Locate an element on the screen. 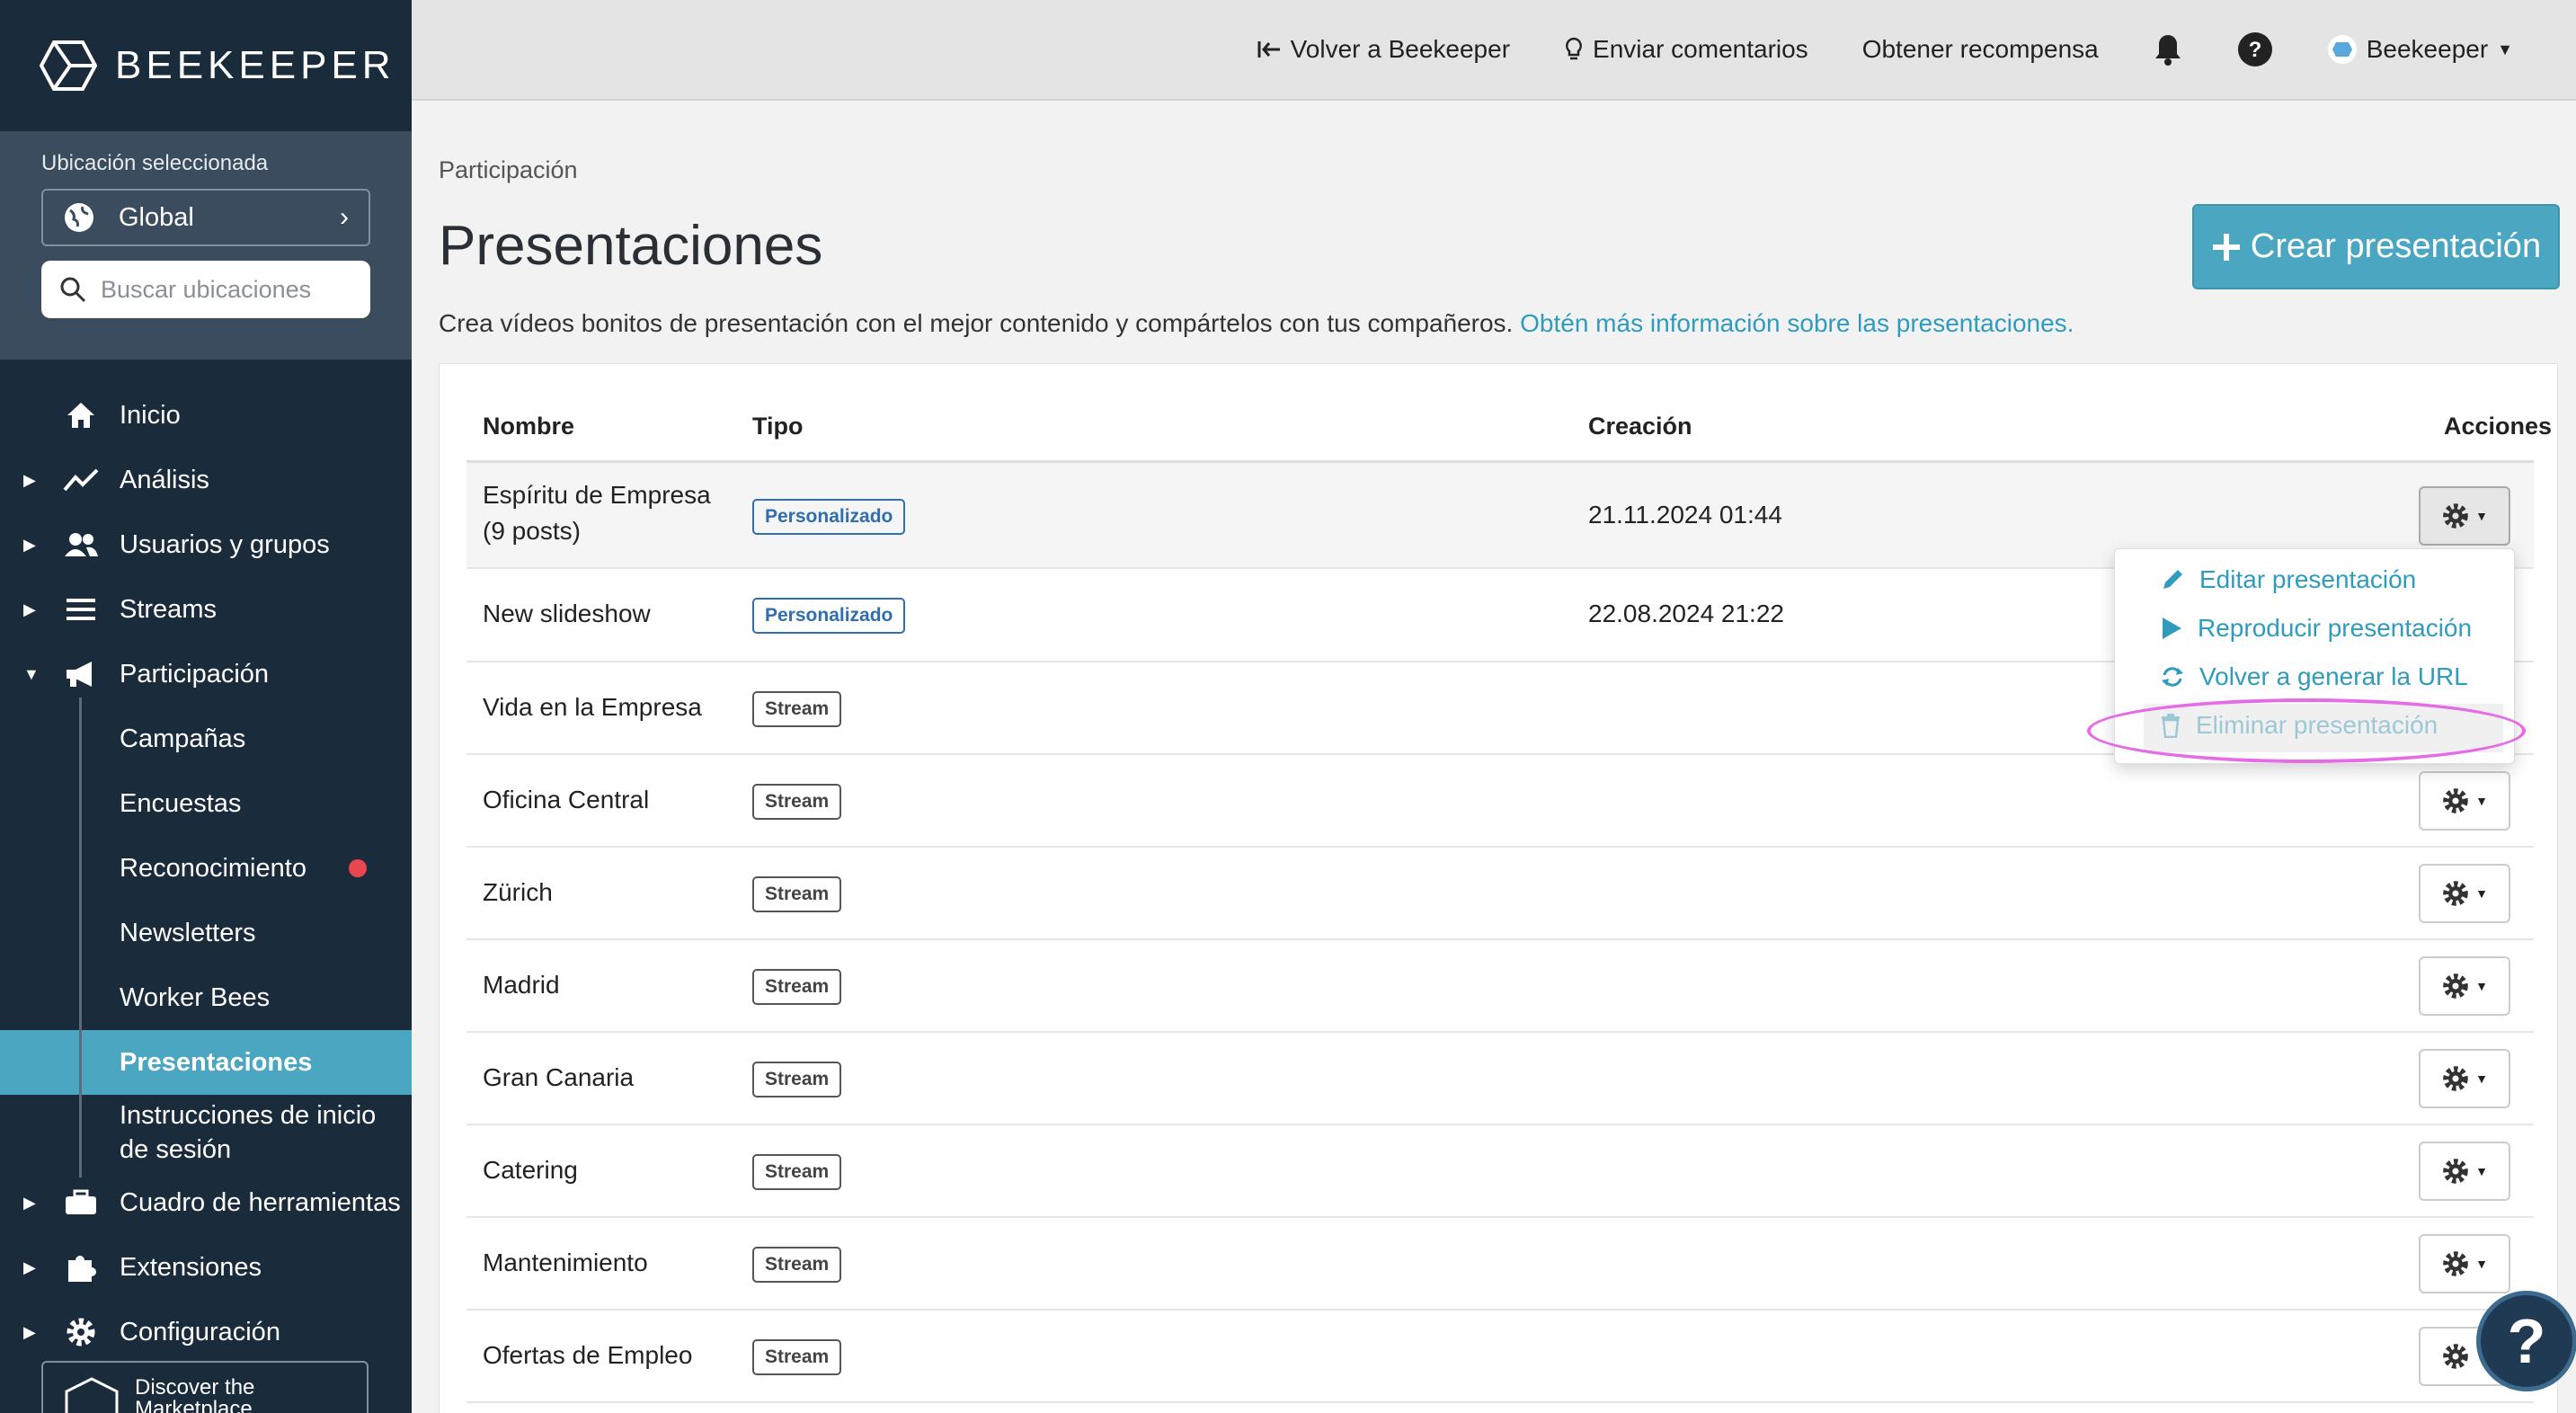  sidebar-subitem-label: Reconocimiento is located at coordinates (213, 868).